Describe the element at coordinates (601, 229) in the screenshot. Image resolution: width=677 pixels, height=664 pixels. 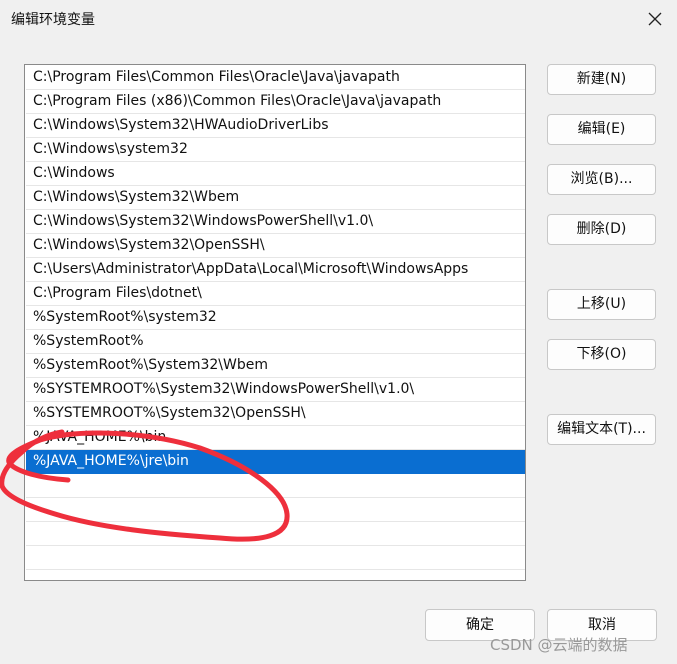
I see `delete-button: 删除(D)` at that location.